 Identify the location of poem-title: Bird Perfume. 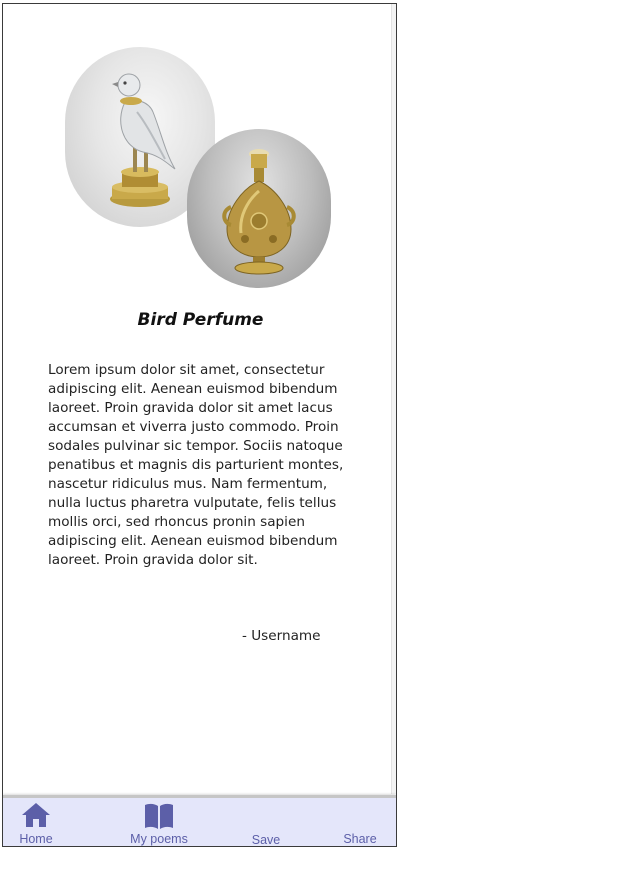
(200, 320).